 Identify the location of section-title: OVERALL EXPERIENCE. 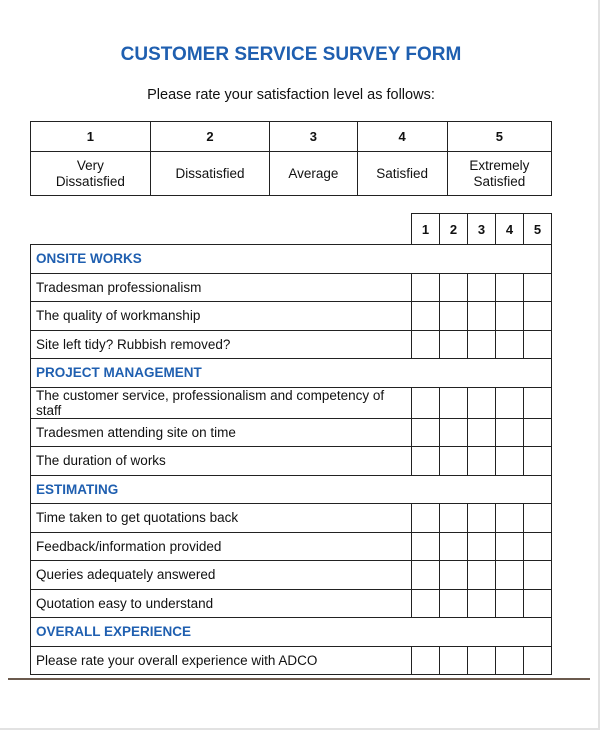
(291, 632).